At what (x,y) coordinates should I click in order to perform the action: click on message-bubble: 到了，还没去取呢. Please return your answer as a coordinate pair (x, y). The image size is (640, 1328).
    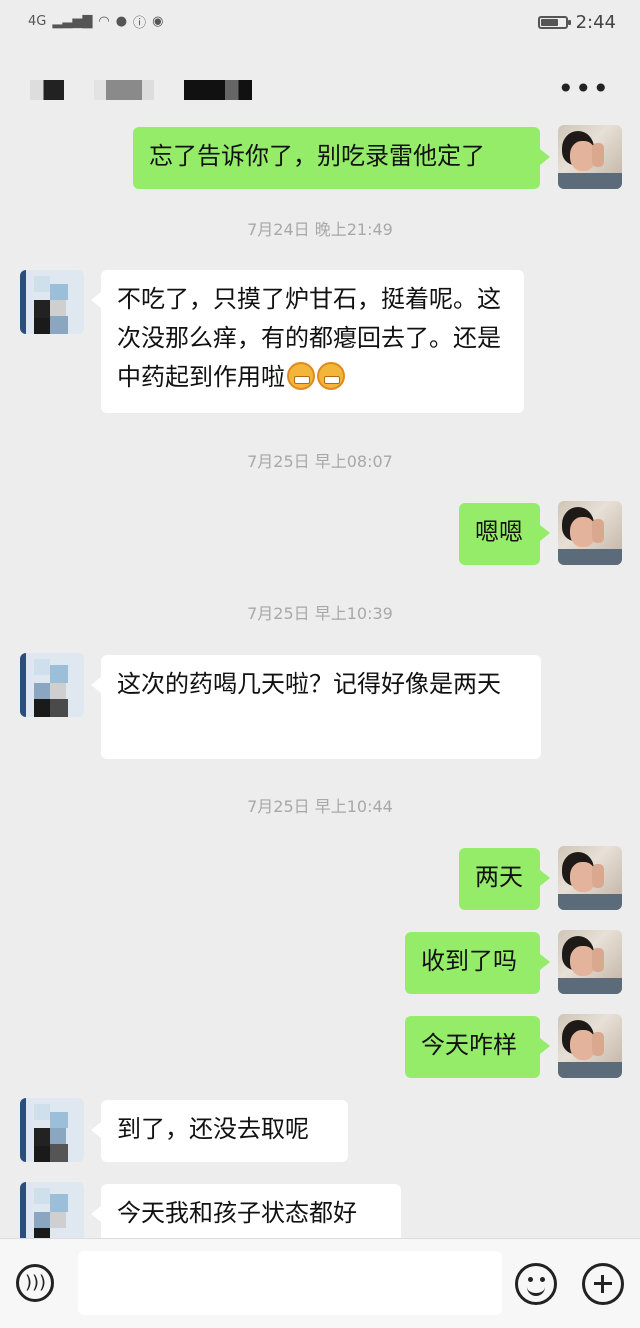
    Looking at the image, I should click on (219, 1131).